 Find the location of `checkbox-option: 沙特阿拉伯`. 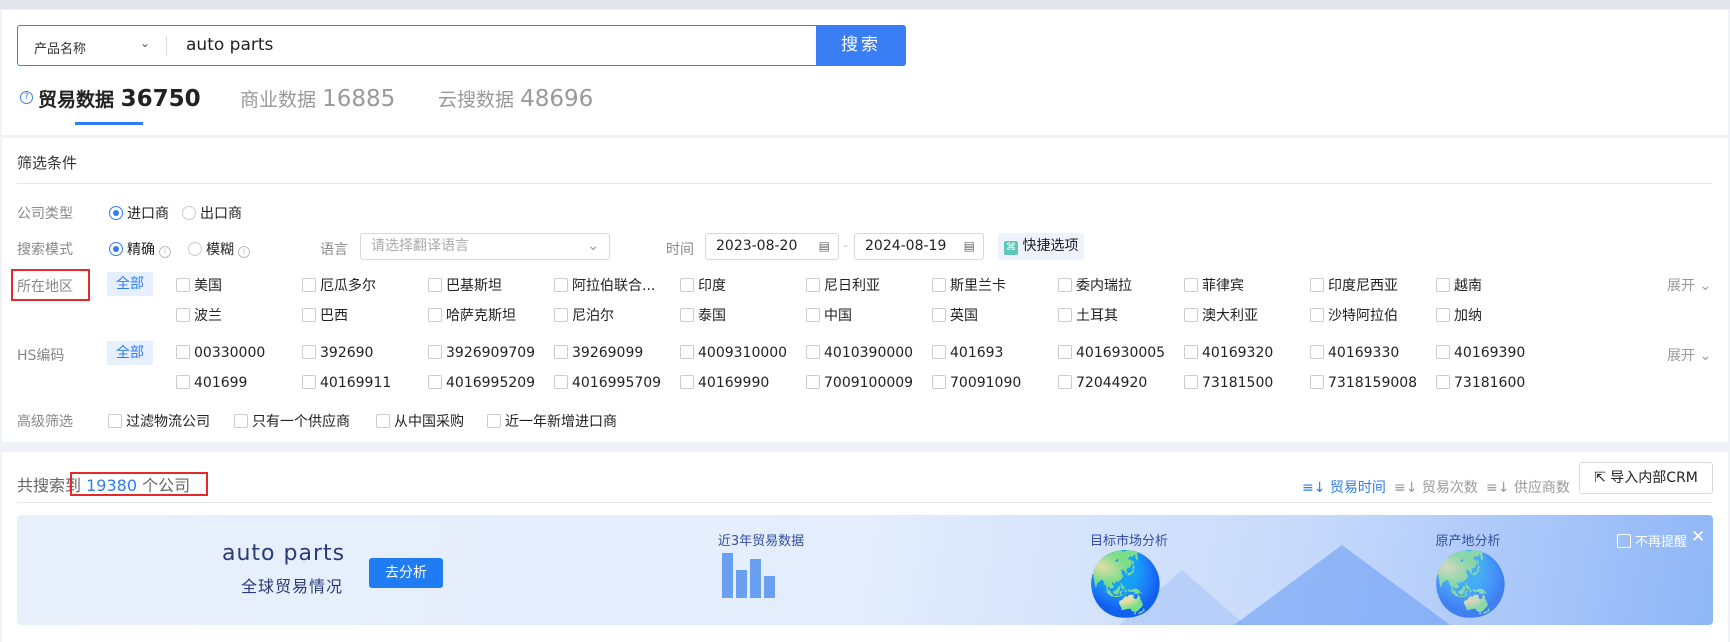

checkbox-option: 沙特阿拉伯 is located at coordinates (1354, 315).